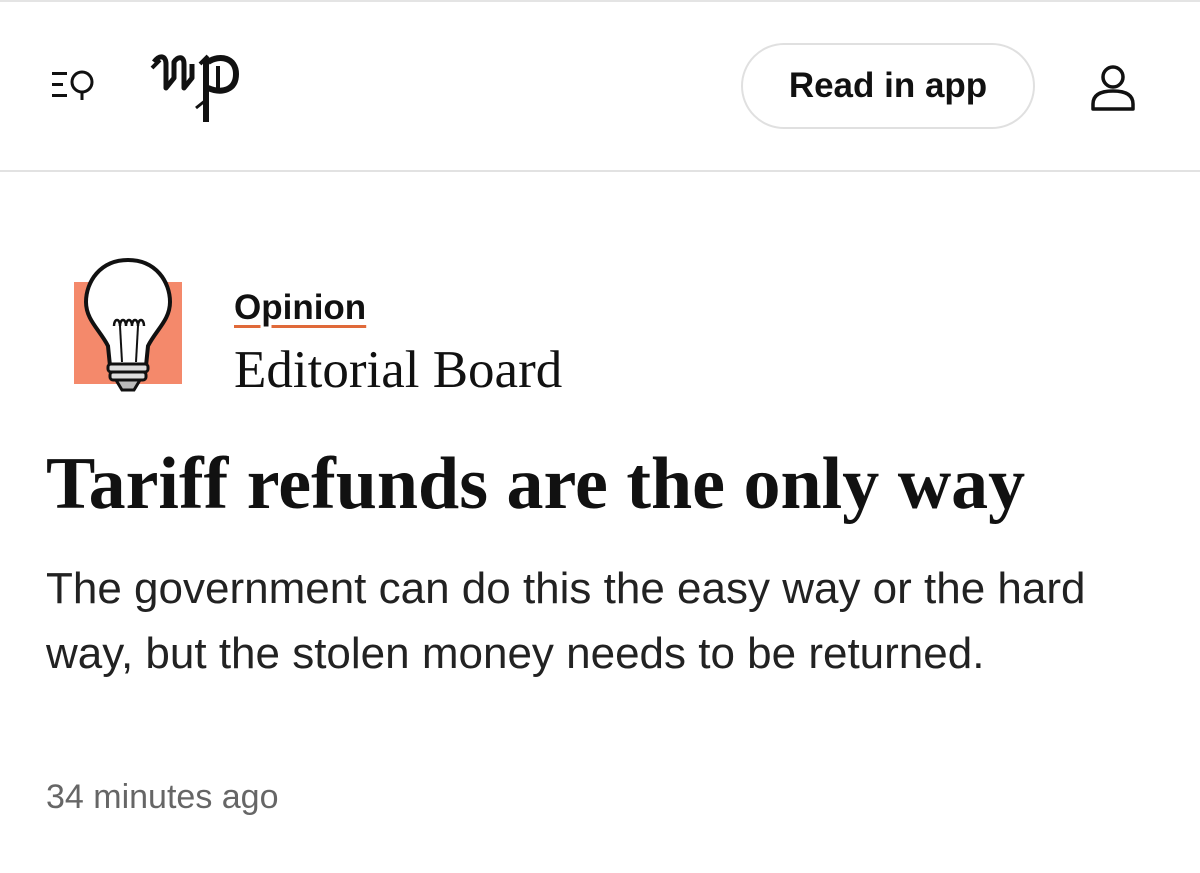 Image resolution: width=1200 pixels, height=873 pixels. Describe the element at coordinates (398, 370) in the screenshot. I see `author-byline: Editorial Board` at that location.